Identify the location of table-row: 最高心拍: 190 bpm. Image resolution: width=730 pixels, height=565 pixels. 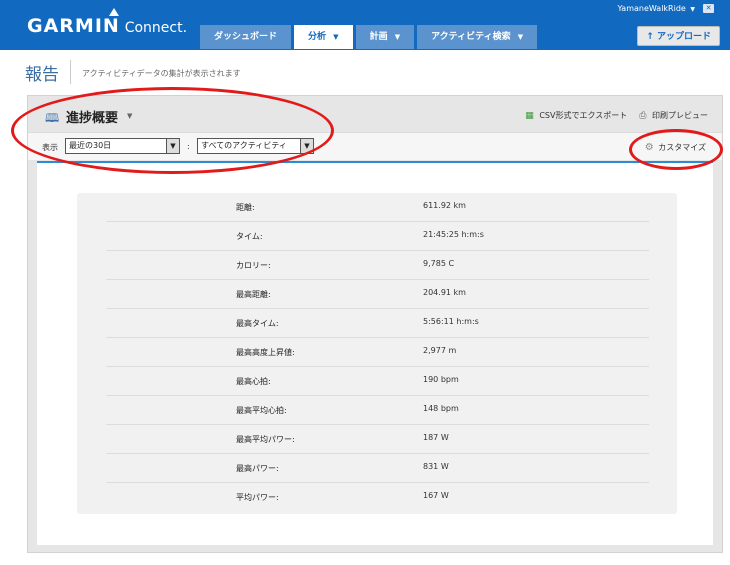
(377, 381).